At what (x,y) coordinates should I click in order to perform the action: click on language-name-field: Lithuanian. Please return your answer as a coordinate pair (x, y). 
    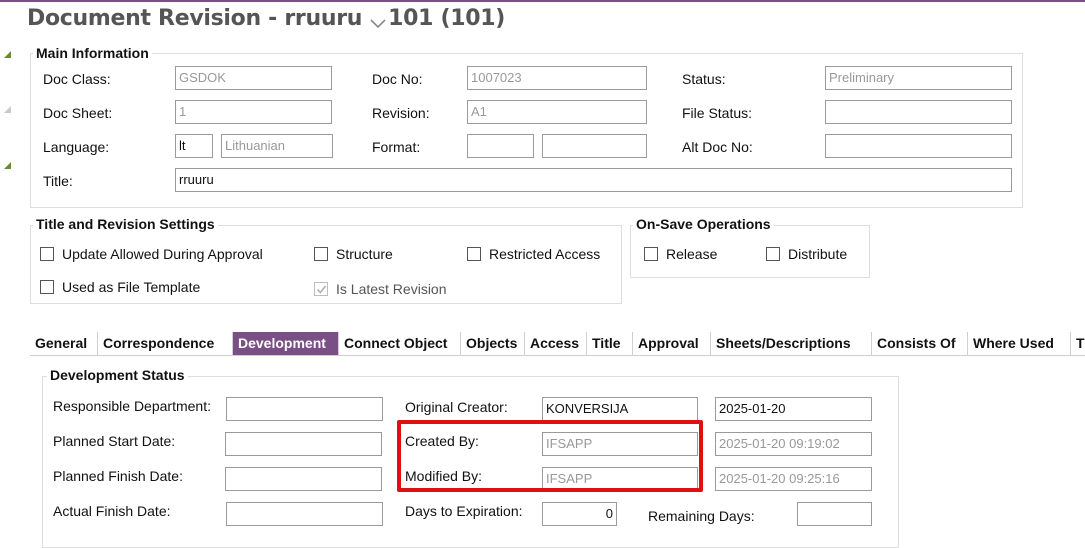
    Looking at the image, I should click on (277, 146).